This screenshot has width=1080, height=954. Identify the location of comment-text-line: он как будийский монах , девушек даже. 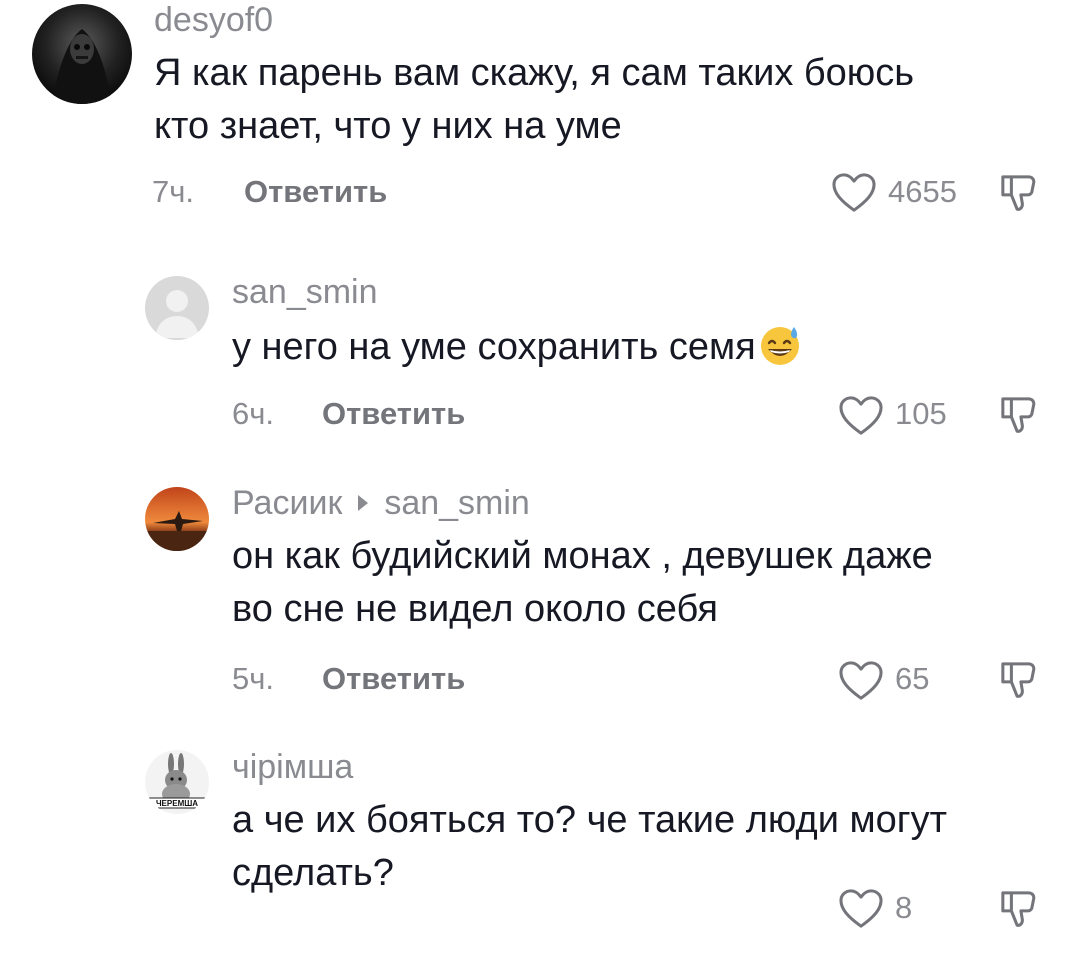
(582, 556).